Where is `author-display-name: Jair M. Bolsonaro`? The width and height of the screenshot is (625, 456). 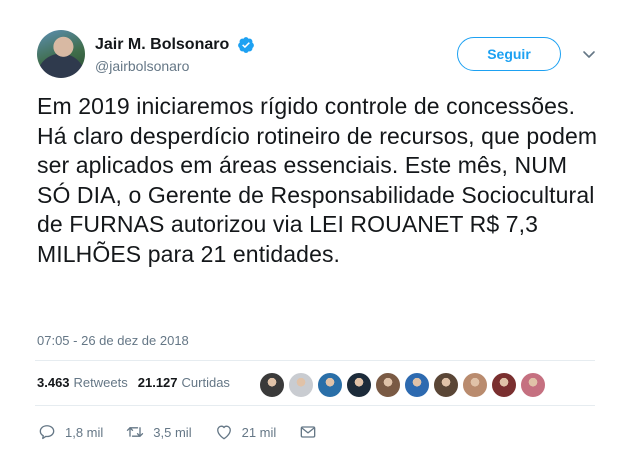
author-display-name: Jair M. Bolsonaro is located at coordinates (162, 45).